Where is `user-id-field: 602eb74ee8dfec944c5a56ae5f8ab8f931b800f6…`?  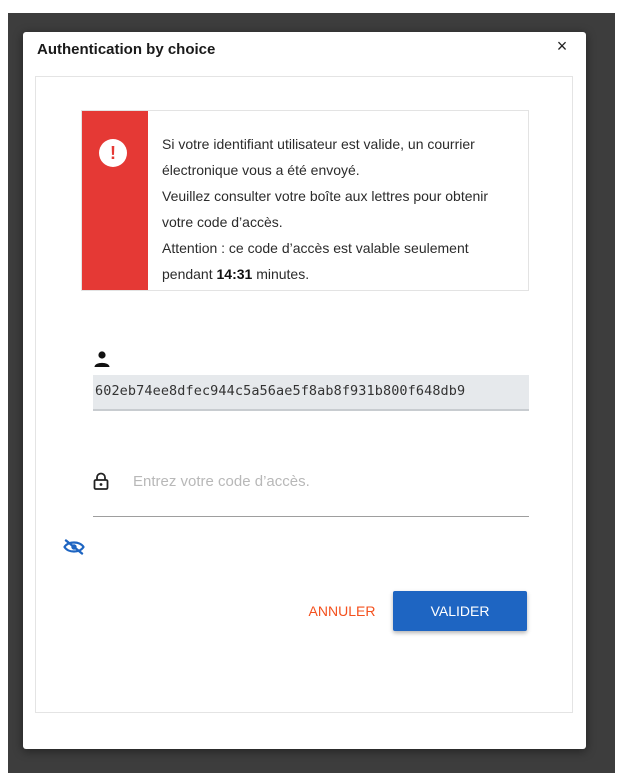
user-id-field: 602eb74ee8dfec944c5a56ae5f8ab8f931b800f6… is located at coordinates (311, 393).